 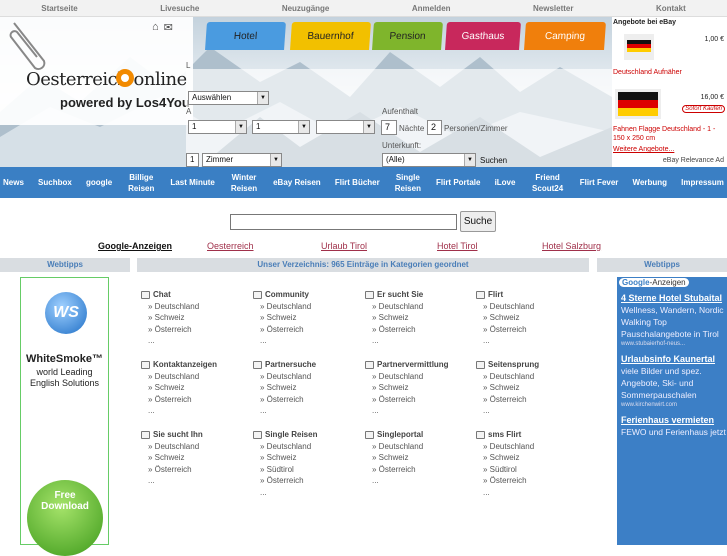 I want to click on category-title: Partnervermittlung, so click(x=407, y=365).